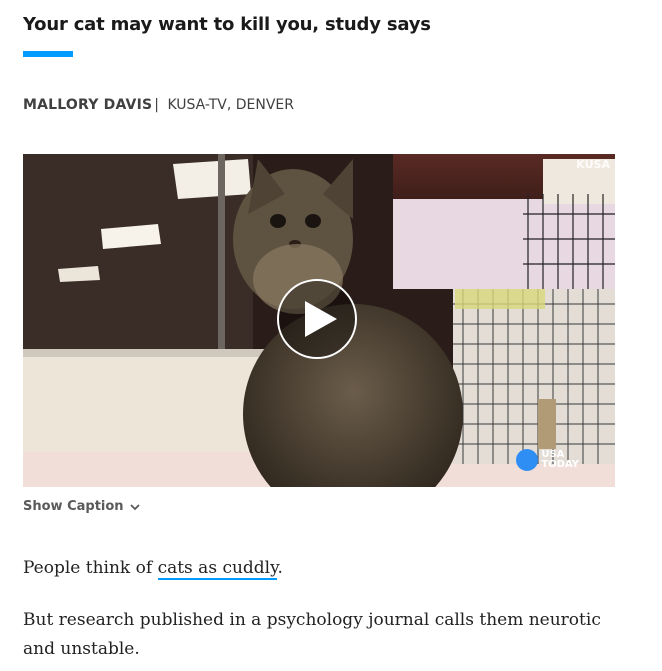 The width and height of the screenshot is (662, 671). What do you see at coordinates (560, 464) in the screenshot?
I see `usa-today-line2: TODAY` at bounding box center [560, 464].